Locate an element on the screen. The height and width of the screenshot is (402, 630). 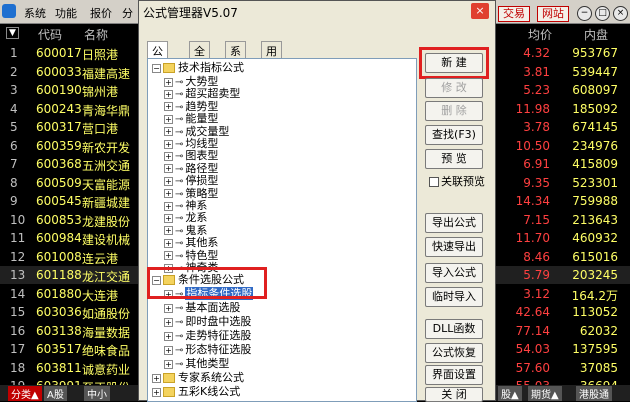
delete-button: 删 除 is located at coordinates (454, 111).